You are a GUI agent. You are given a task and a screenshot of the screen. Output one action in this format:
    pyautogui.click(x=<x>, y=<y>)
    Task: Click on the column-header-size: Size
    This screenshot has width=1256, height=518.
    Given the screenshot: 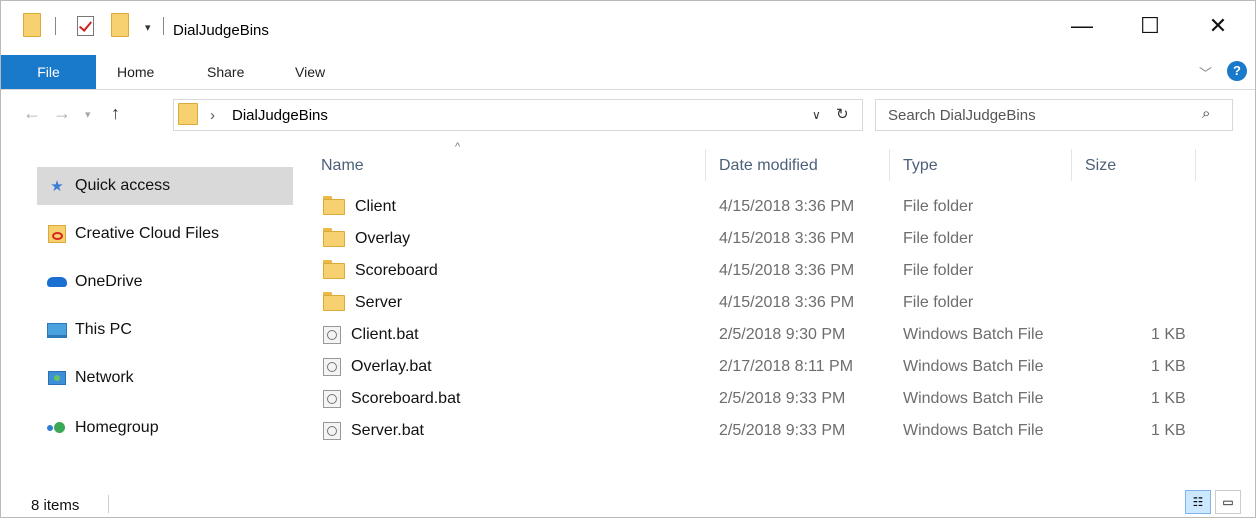 What is the action you would take?
    pyautogui.click(x=1100, y=166)
    